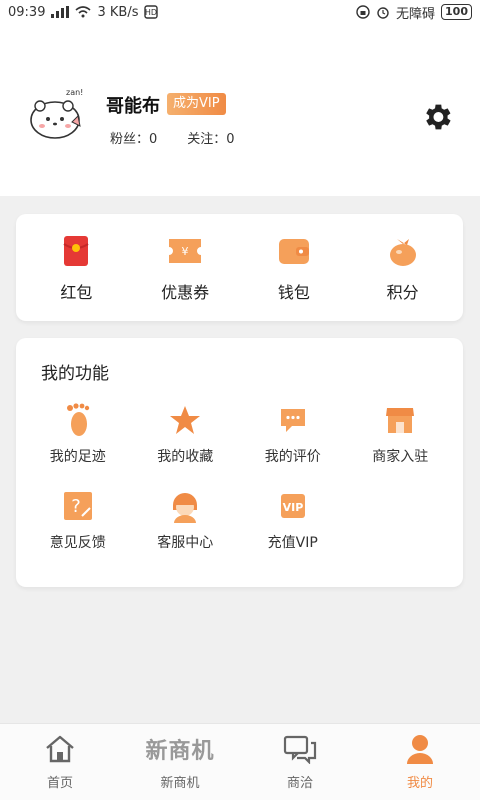  Describe the element at coordinates (78, 420) in the screenshot. I see `footprint-icon` at that location.